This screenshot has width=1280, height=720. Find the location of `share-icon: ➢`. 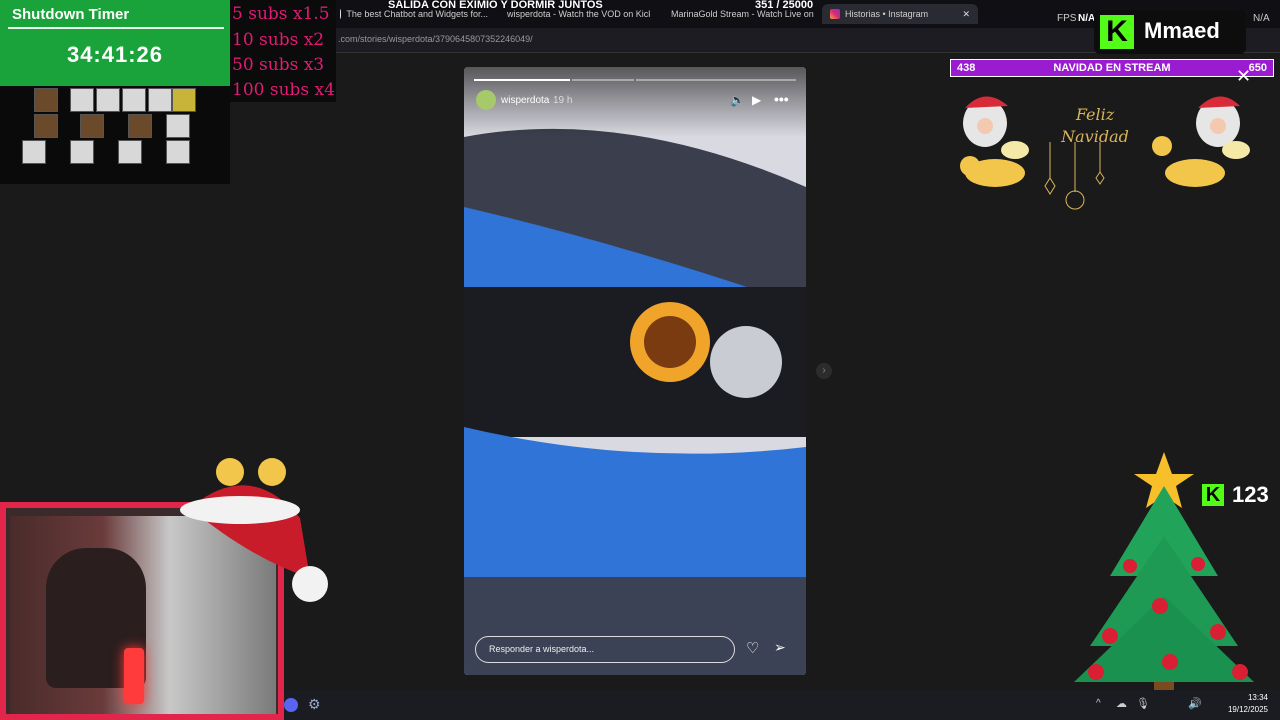

share-icon: ➢ is located at coordinates (780, 647).